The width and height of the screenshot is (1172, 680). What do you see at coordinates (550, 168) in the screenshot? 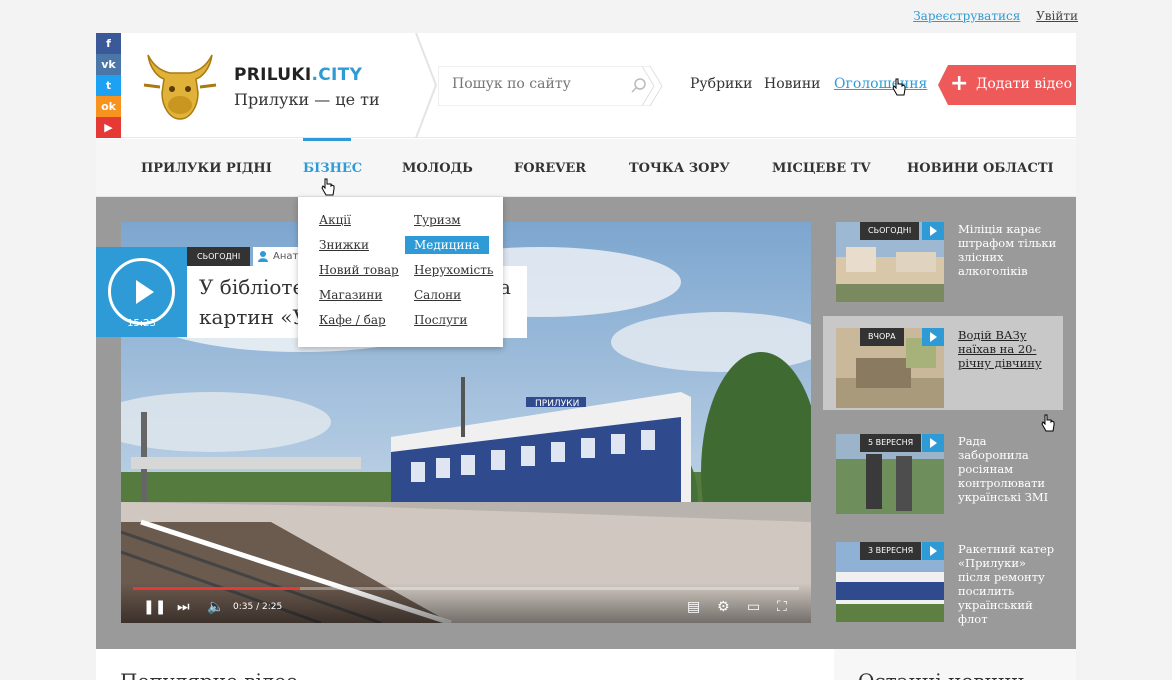
I see `nav-forever: FOREVER` at bounding box center [550, 168].